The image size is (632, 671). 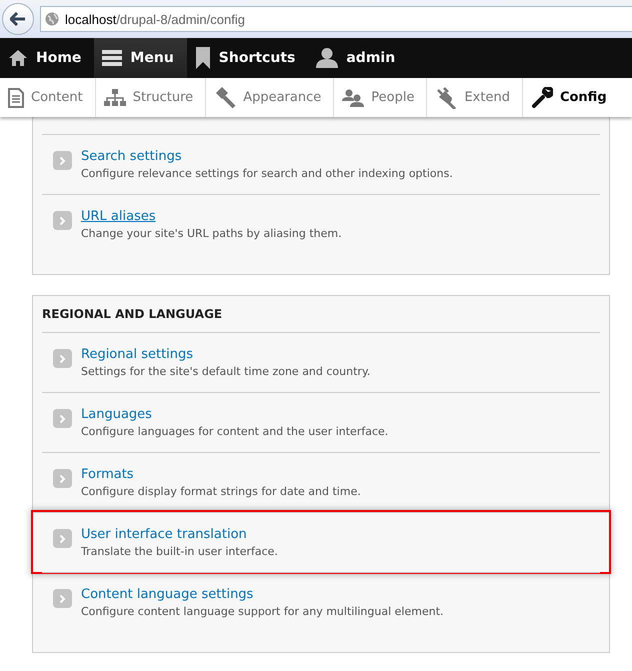 I want to click on settings-link: Search settings, so click(x=267, y=156).